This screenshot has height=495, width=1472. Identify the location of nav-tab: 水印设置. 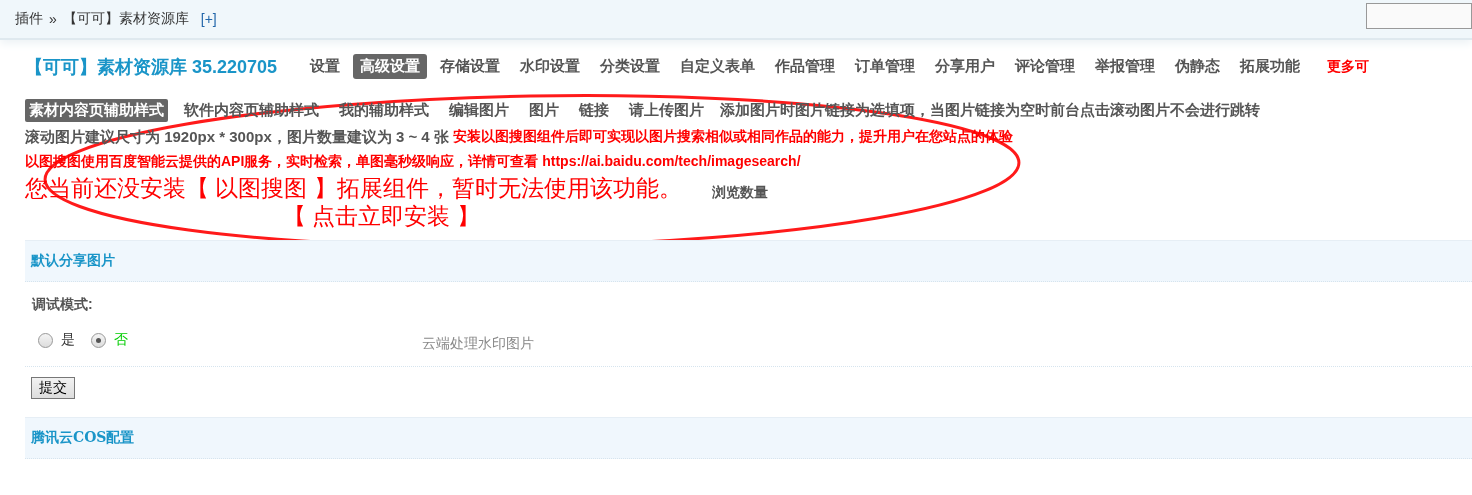
(550, 66).